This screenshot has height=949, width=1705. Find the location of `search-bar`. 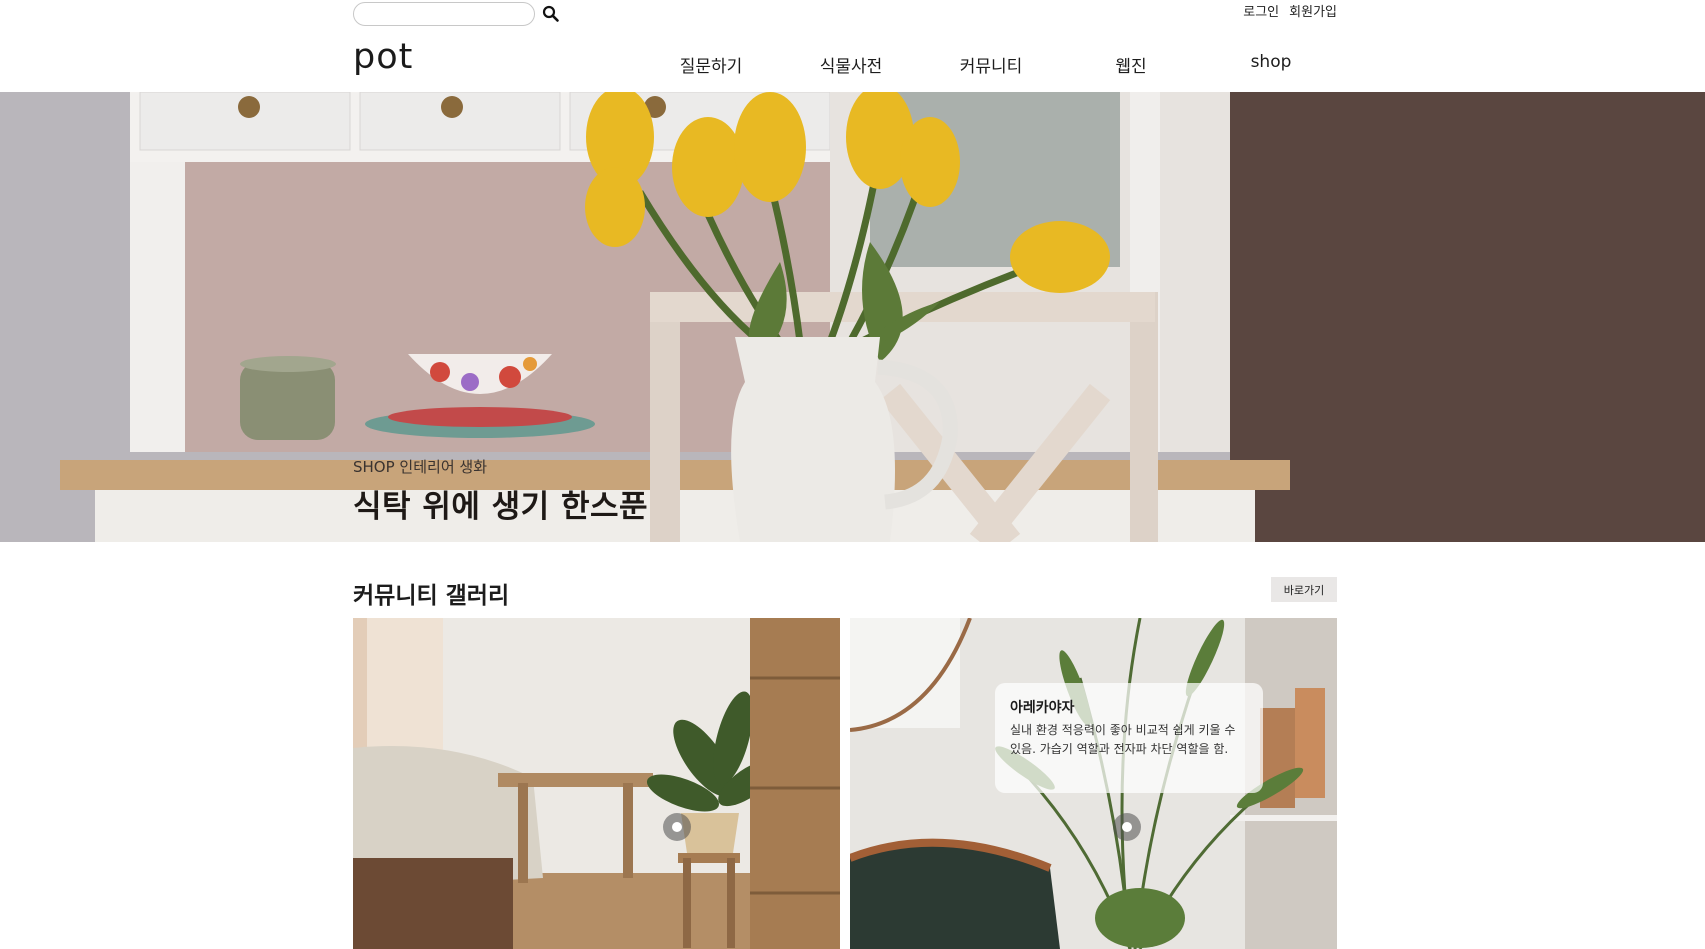

search-bar is located at coordinates (456, 14).